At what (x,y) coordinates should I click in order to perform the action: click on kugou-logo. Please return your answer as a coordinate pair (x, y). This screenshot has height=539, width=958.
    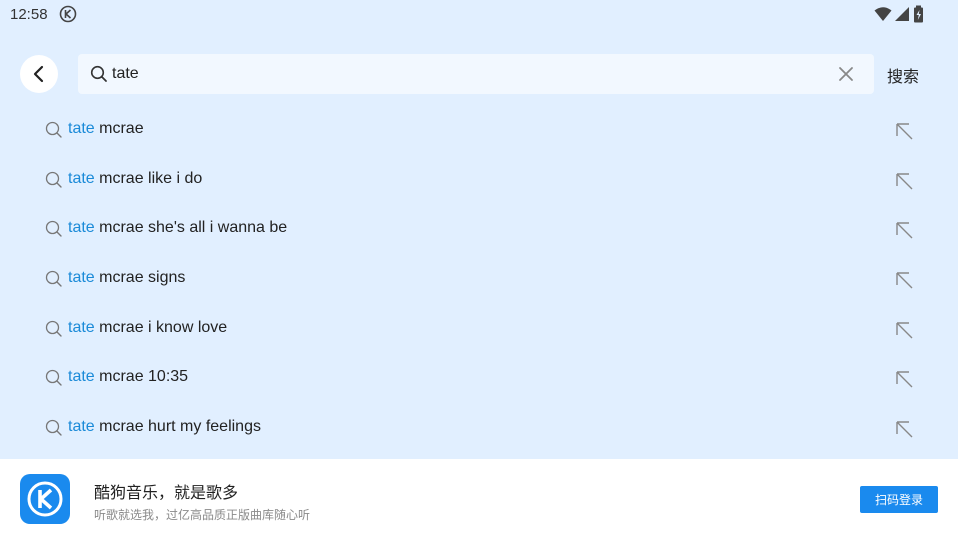
    Looking at the image, I should click on (45, 499).